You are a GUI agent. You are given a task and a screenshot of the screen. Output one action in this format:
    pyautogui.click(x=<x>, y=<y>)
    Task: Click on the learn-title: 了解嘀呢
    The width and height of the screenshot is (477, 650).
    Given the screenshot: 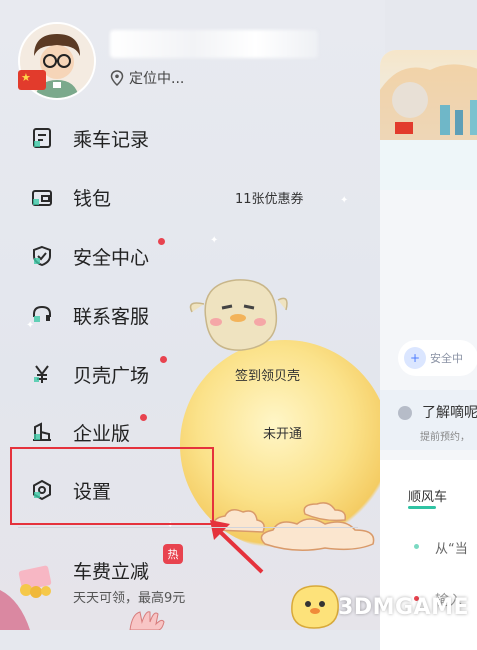 What is the action you would take?
    pyautogui.click(x=449, y=413)
    